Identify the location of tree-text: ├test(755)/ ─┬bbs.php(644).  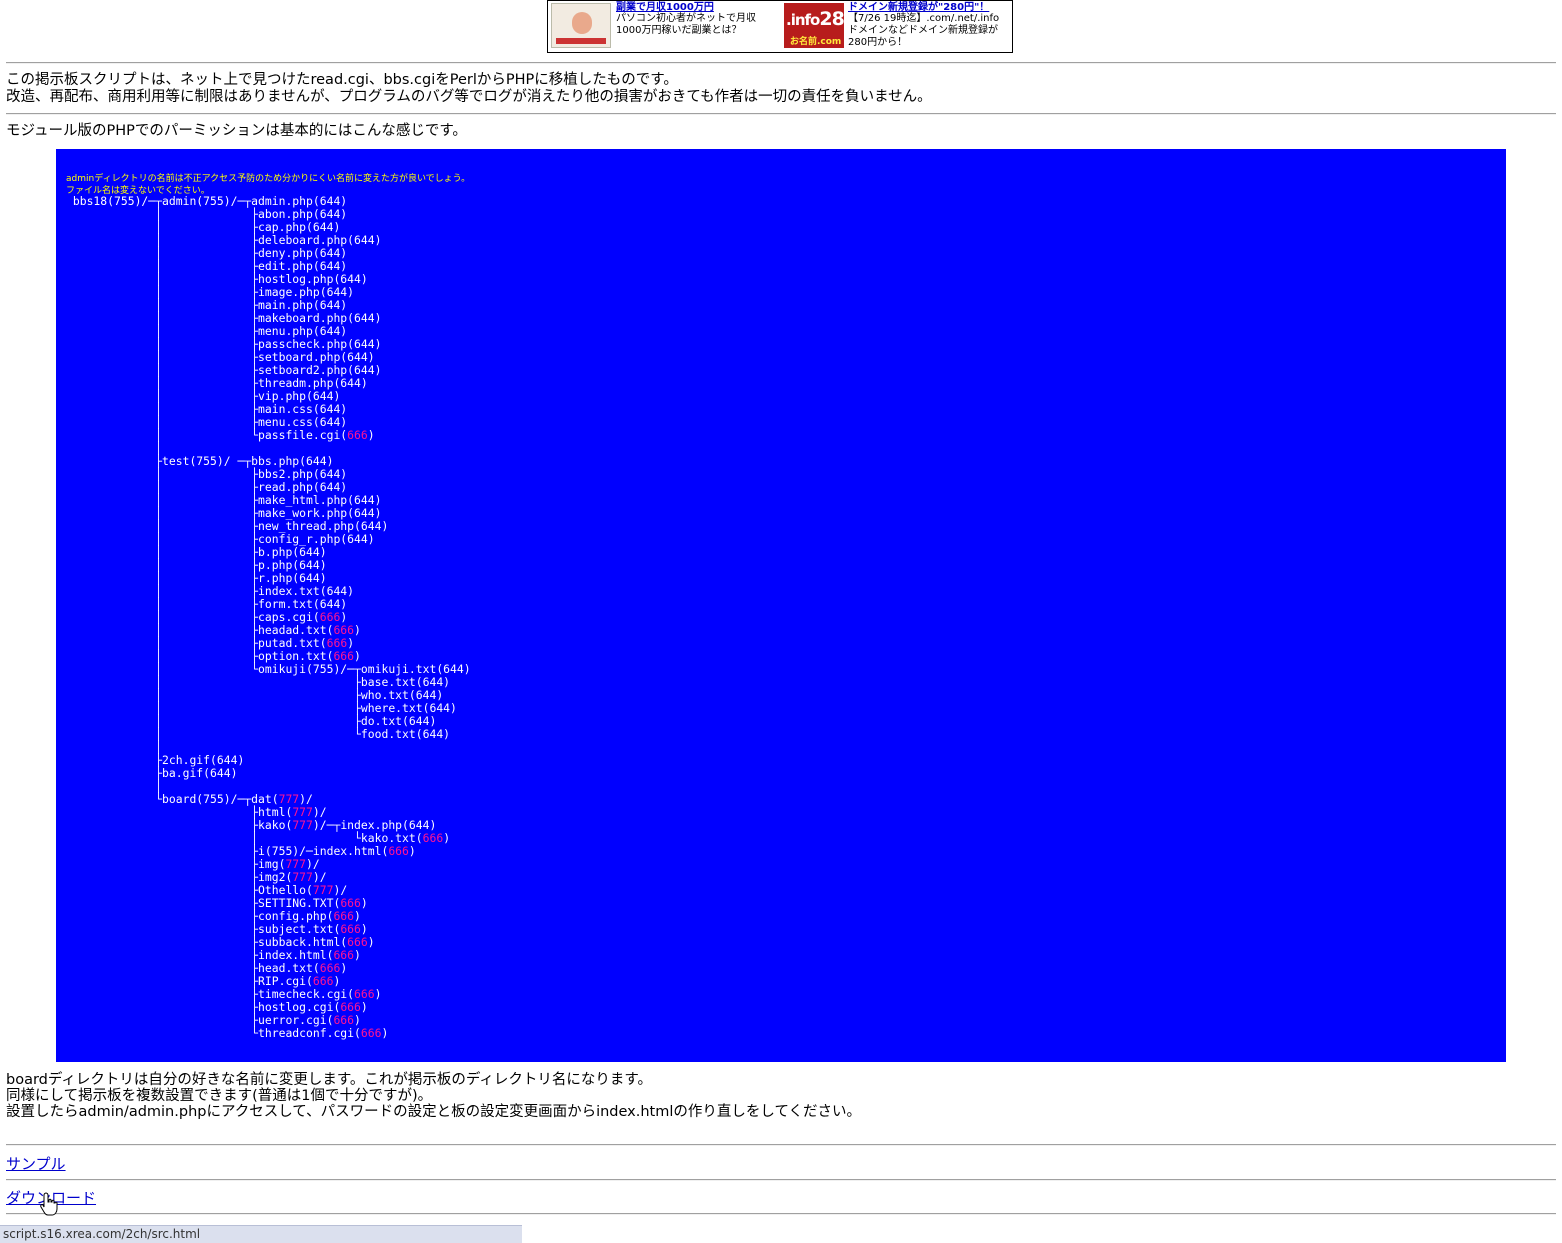
(200, 461).